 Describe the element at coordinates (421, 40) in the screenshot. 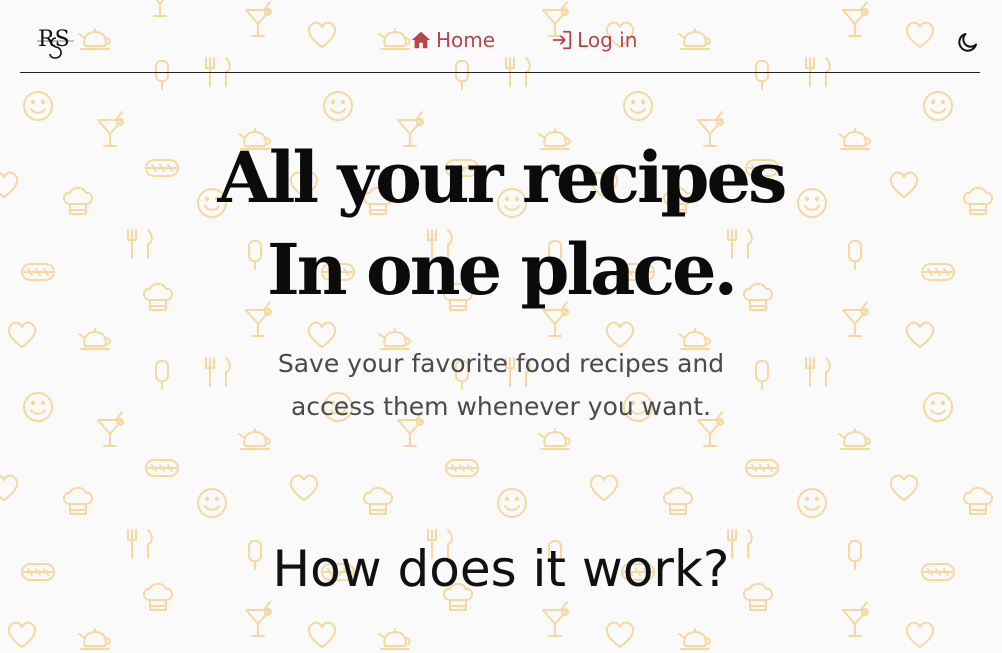

I see `home-icon` at that location.